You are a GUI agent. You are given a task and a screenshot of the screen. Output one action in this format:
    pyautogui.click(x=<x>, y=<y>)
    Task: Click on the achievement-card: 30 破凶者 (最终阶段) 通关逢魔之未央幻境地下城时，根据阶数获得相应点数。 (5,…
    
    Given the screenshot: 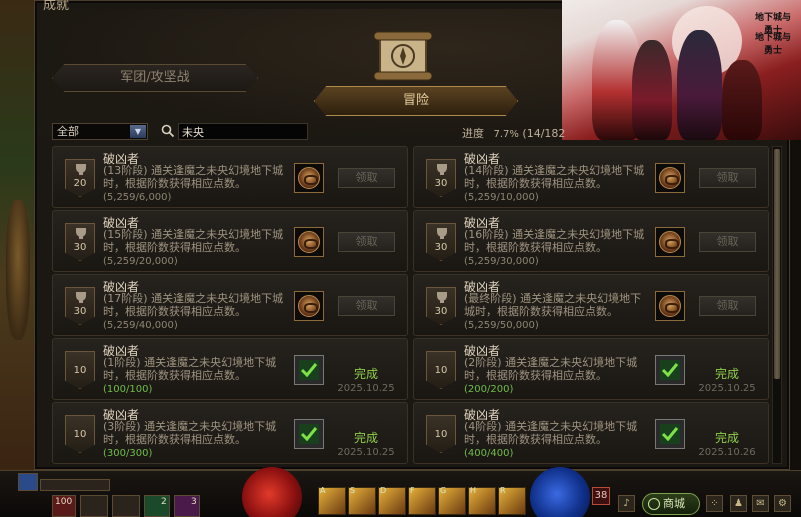 What is the action you would take?
    pyautogui.click(x=591, y=305)
    